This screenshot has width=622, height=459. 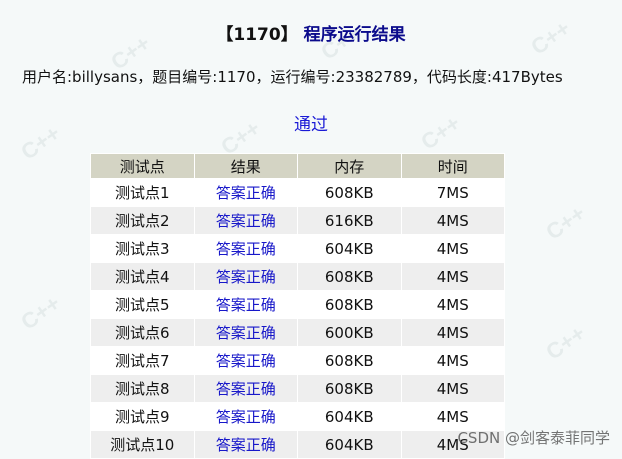 I want to click on table-row: 测试点10 答案正确 604KB 4MS, so click(x=297, y=444).